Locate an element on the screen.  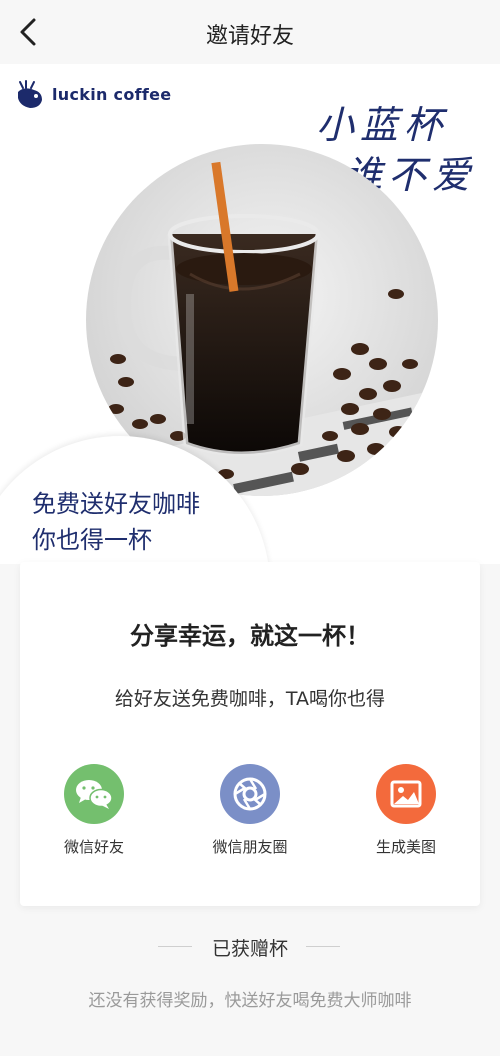
top-navigation-bar: 邀请好友 is located at coordinates (250, 32).